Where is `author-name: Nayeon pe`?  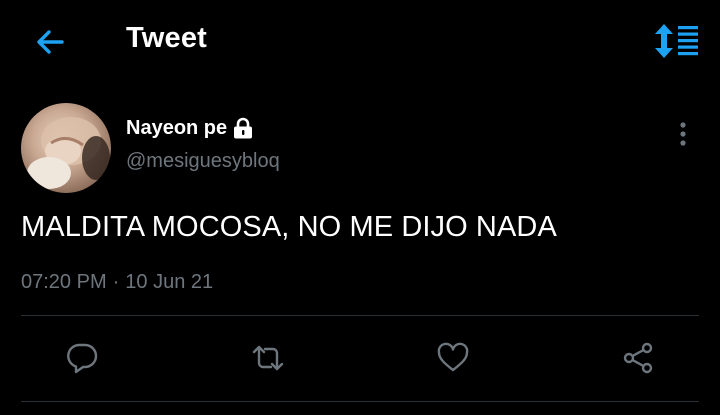 author-name: Nayeon pe is located at coordinates (176, 128).